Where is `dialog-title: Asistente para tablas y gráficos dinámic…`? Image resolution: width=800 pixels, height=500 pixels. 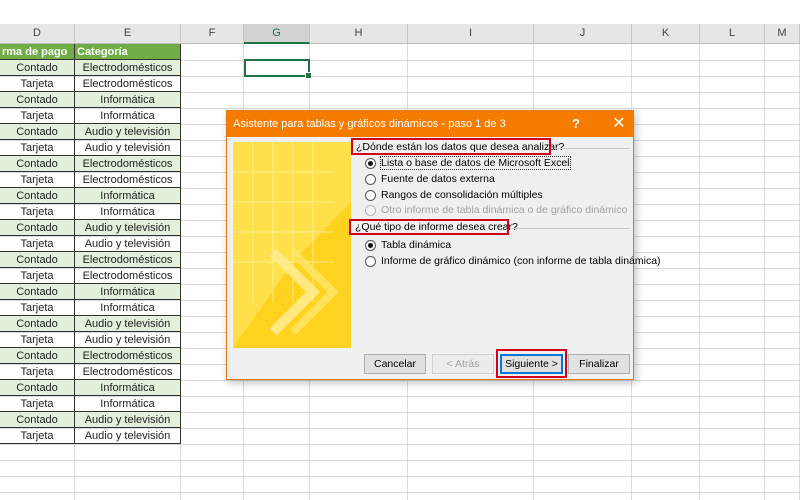 dialog-title: Asistente para tablas y gráficos dinámic… is located at coordinates (369, 124).